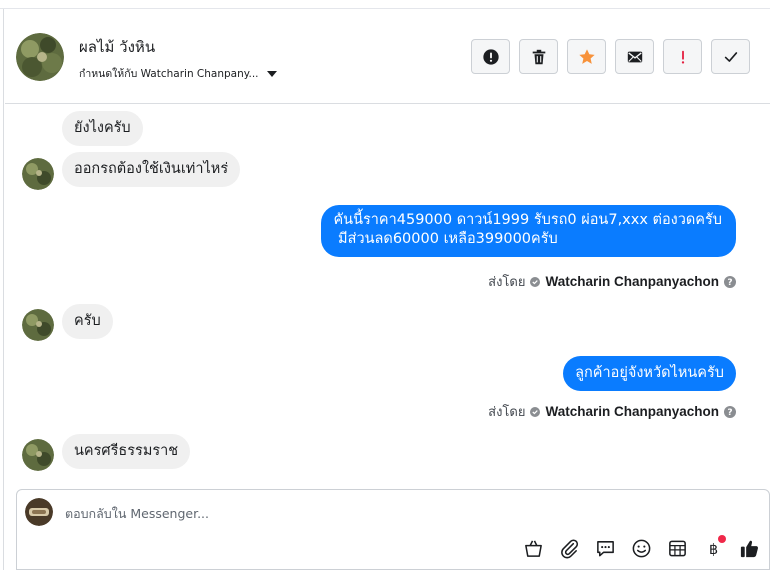  I want to click on reply-composer: ฿, so click(393, 529).